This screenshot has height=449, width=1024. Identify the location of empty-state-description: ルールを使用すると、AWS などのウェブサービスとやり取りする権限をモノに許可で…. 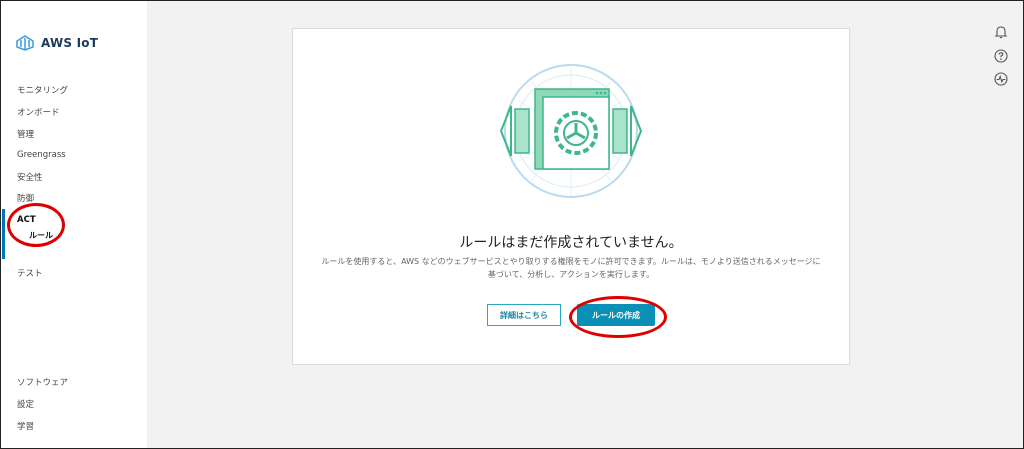
(571, 268).